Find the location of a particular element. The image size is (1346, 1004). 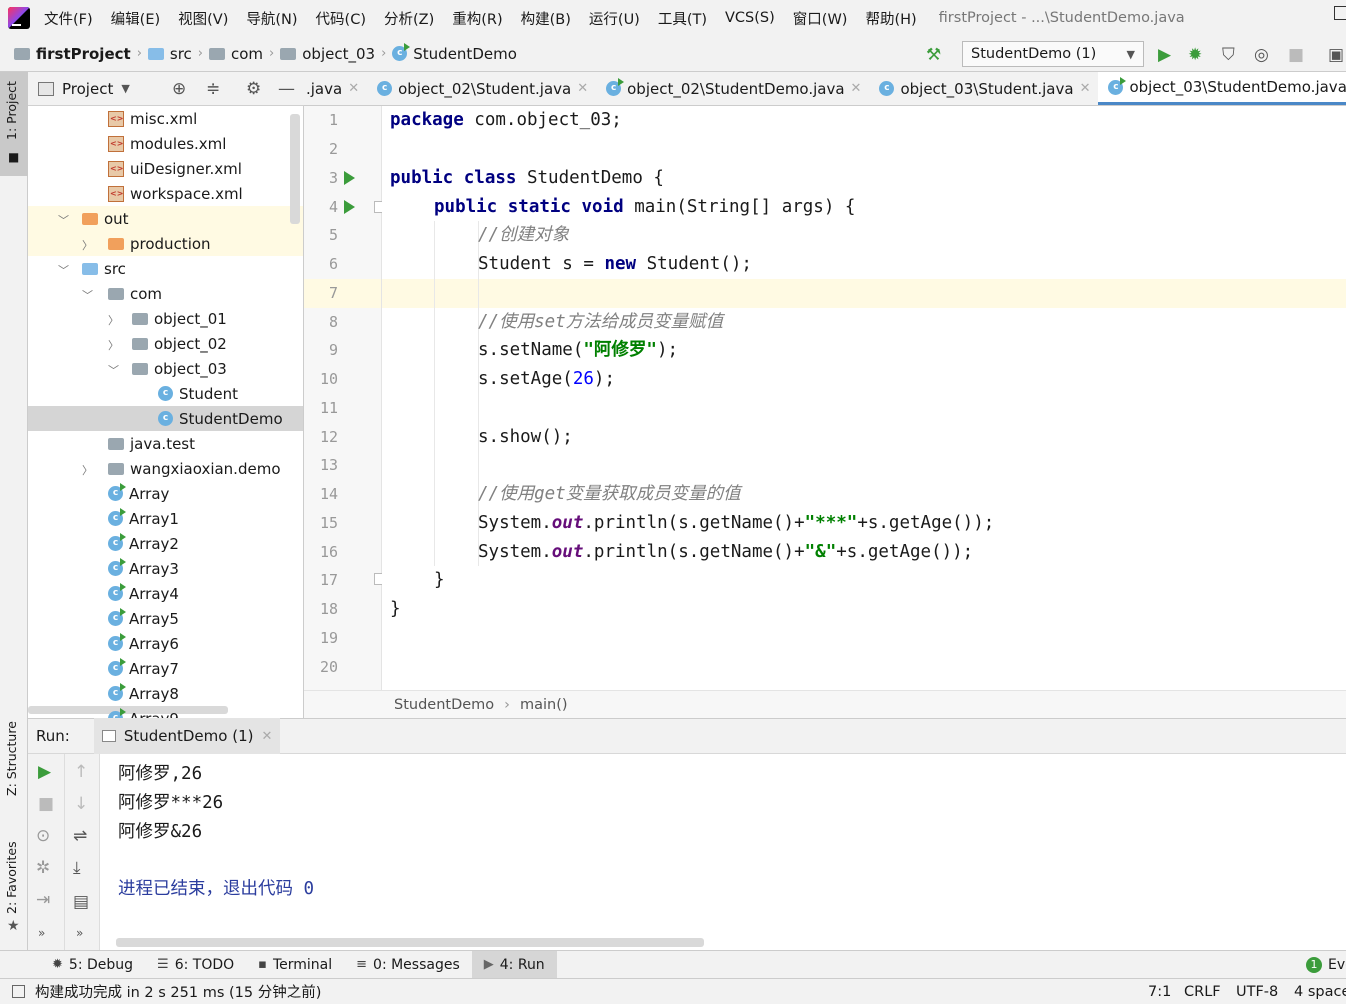

debug-tool-tab: ✹ 5: Debug is located at coordinates (92, 965).